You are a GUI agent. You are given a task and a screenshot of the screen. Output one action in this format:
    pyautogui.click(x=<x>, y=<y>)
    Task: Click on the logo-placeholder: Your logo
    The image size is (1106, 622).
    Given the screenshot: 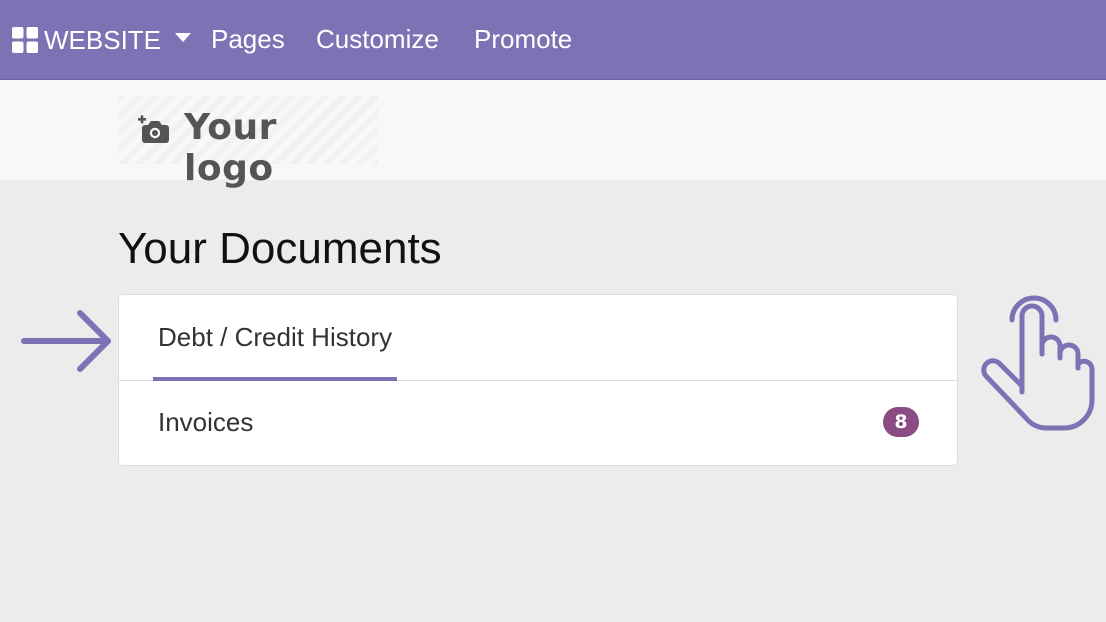 What is the action you would take?
    pyautogui.click(x=248, y=142)
    